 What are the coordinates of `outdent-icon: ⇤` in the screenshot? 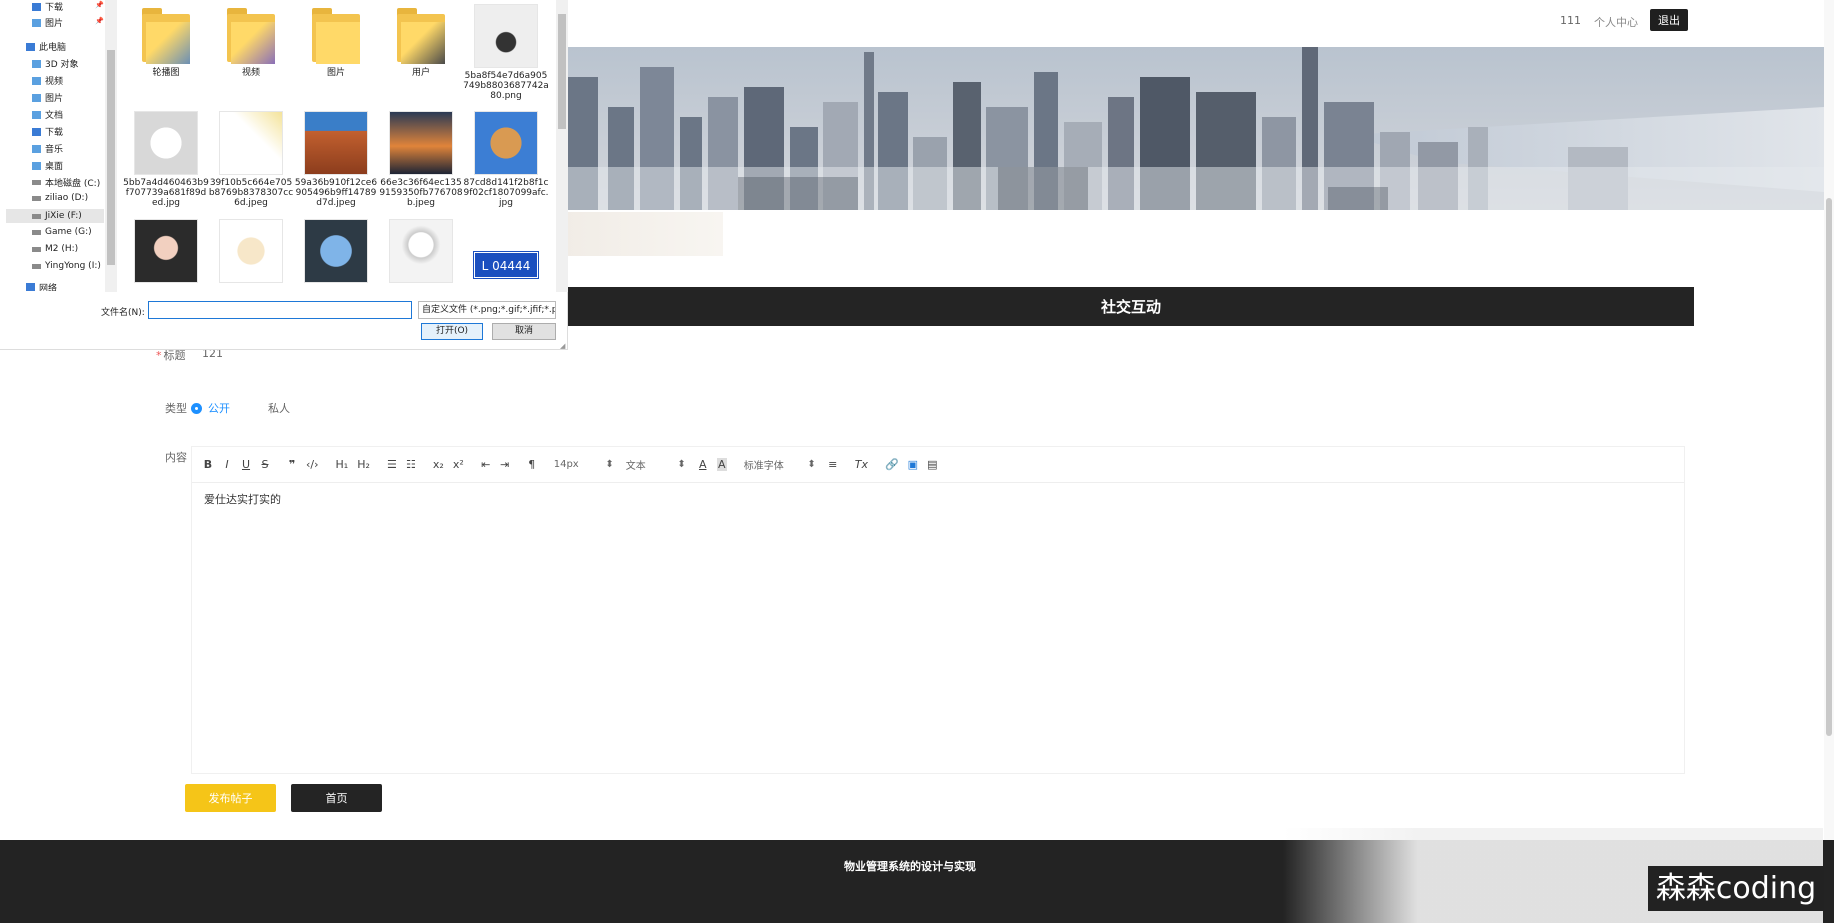 It's located at (486, 464).